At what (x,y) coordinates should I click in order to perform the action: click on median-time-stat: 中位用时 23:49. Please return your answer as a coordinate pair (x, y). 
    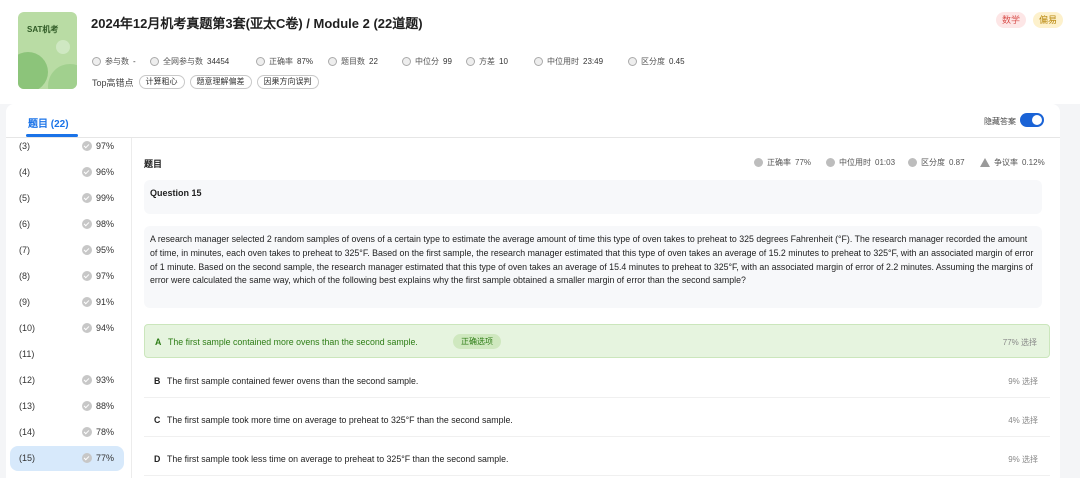
    Looking at the image, I should click on (568, 61).